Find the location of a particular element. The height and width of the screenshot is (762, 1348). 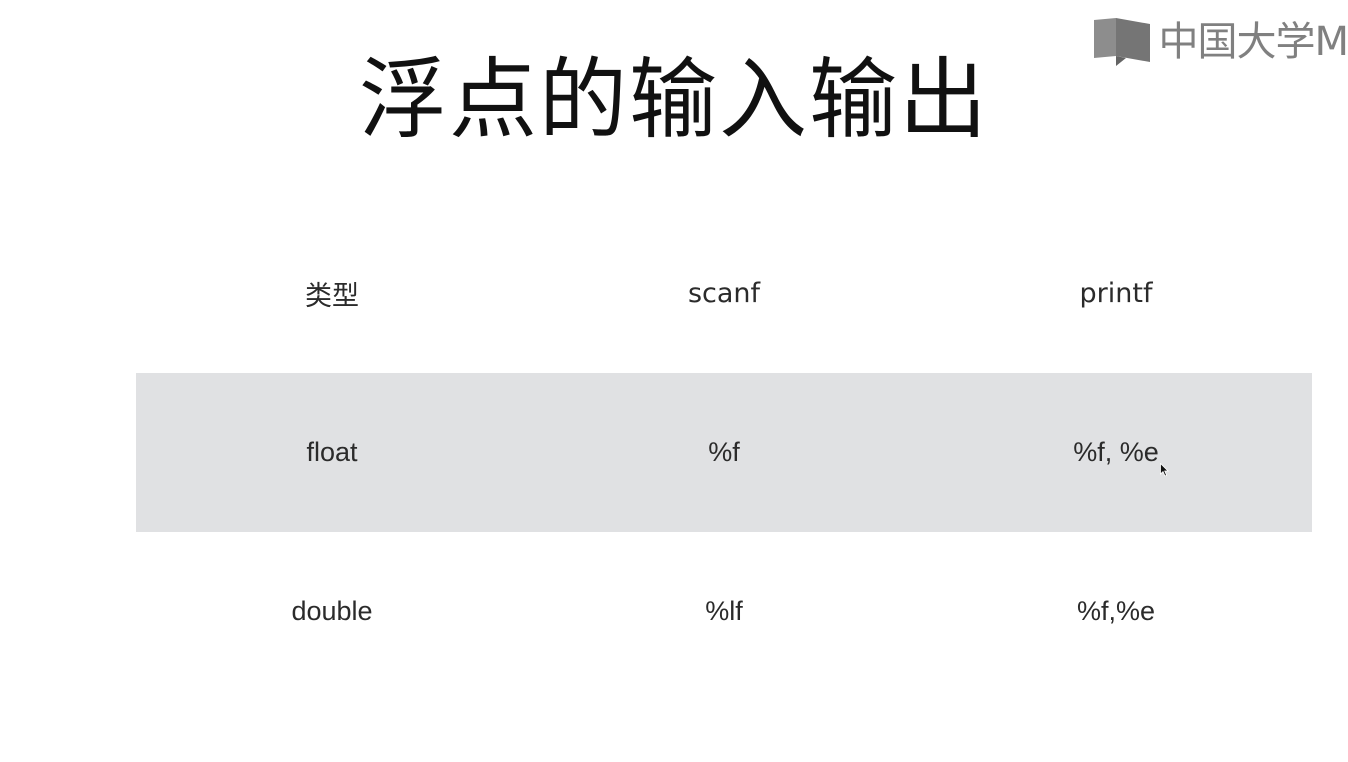

cell-printf: %f,%e is located at coordinates (1116, 611).